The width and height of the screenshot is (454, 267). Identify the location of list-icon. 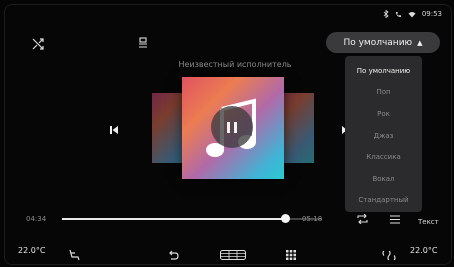
(395, 219).